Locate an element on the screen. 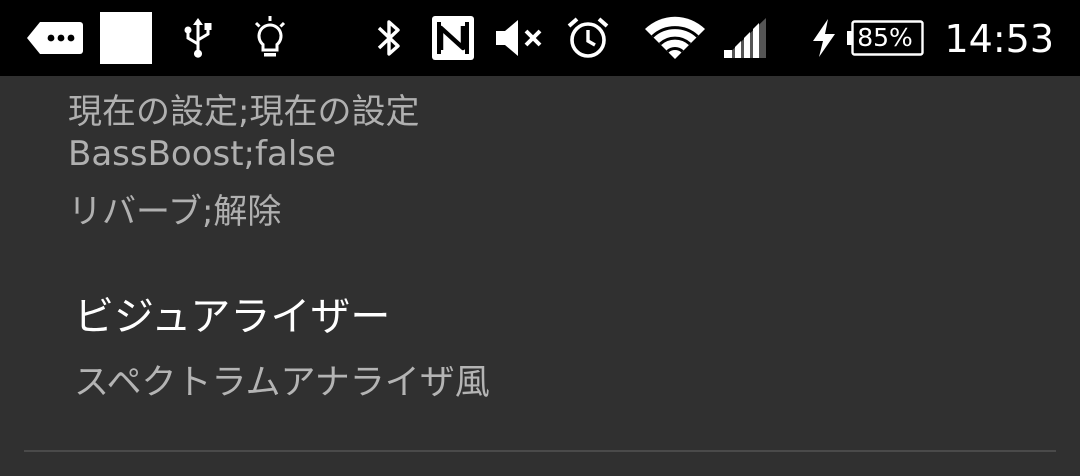  lightbulb-icon is located at coordinates (270, 38).